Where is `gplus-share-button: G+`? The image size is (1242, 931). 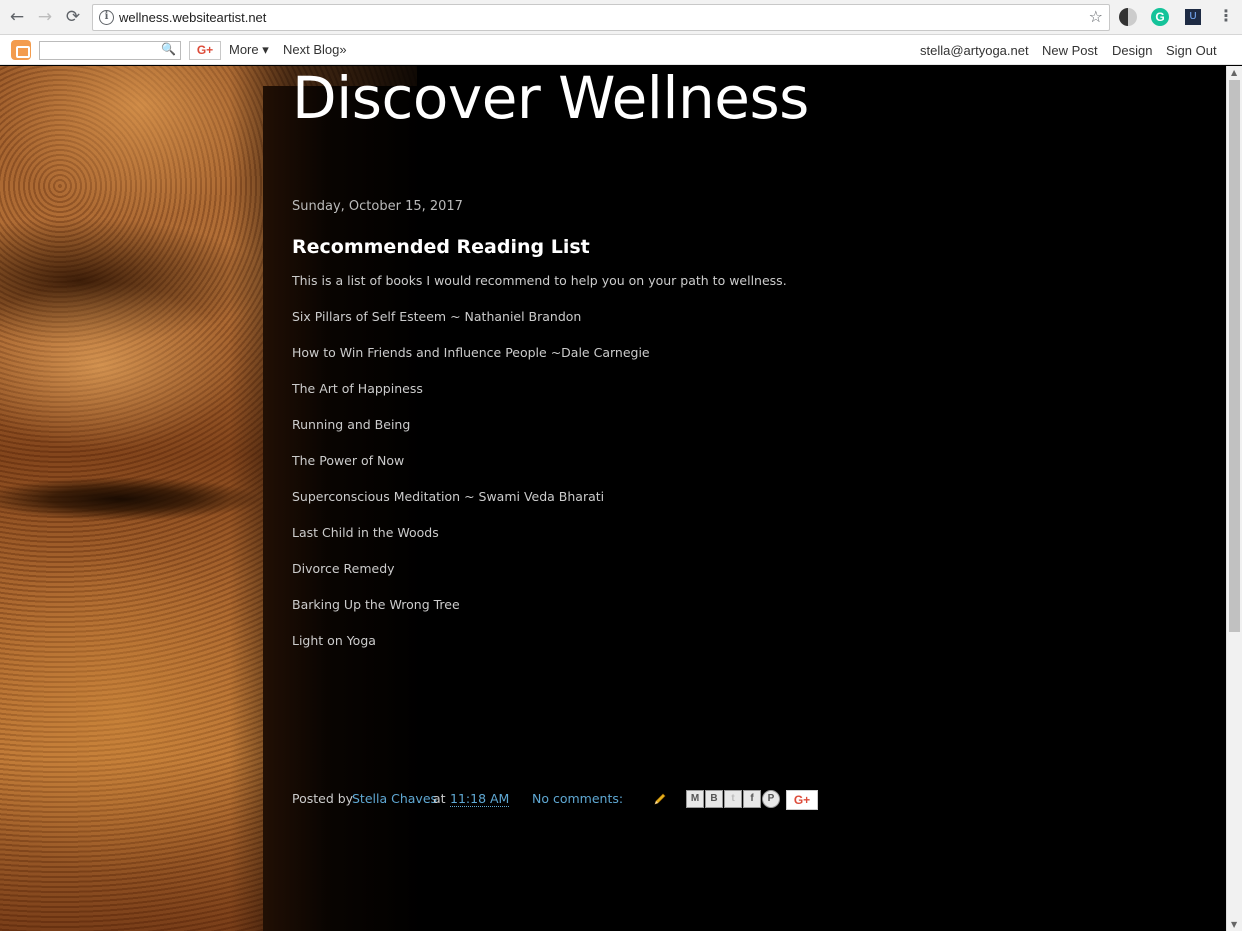
gplus-share-button: G+ is located at coordinates (205, 50).